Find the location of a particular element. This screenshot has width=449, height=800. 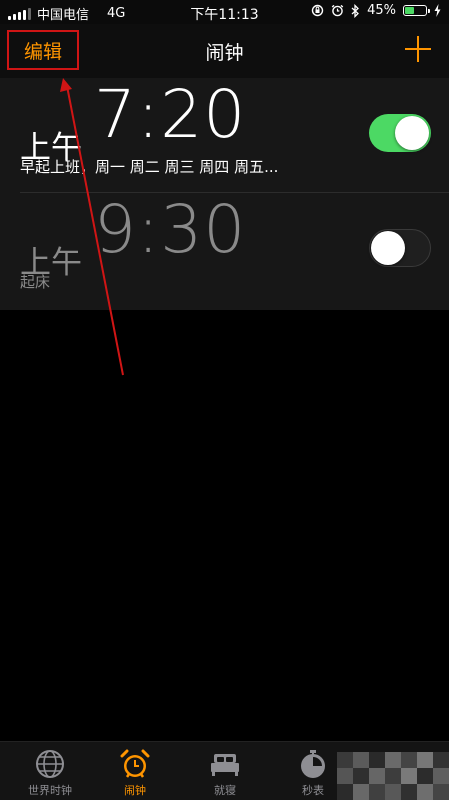

tab-alarm: 闹钟 is located at coordinates (135, 773).